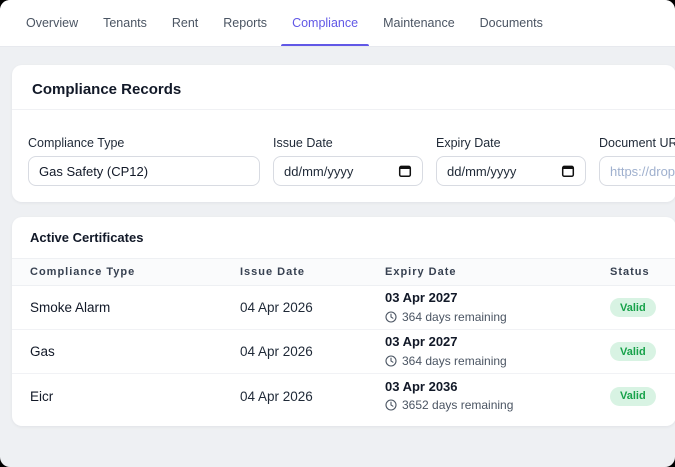  What do you see at coordinates (52, 23) in the screenshot?
I see `tab-overview: Overview` at bounding box center [52, 23].